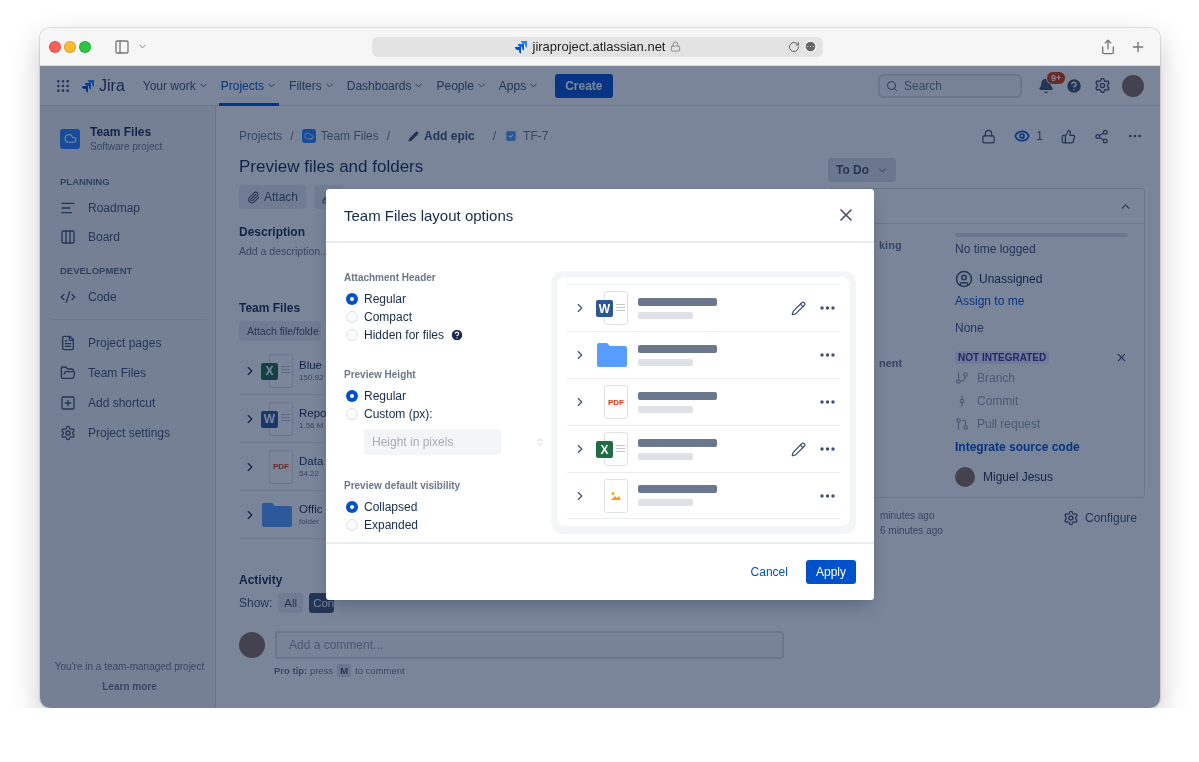 This screenshot has height=762, width=1199. What do you see at coordinates (862, 170) in the screenshot?
I see `status-dropdown: To Do` at bounding box center [862, 170].